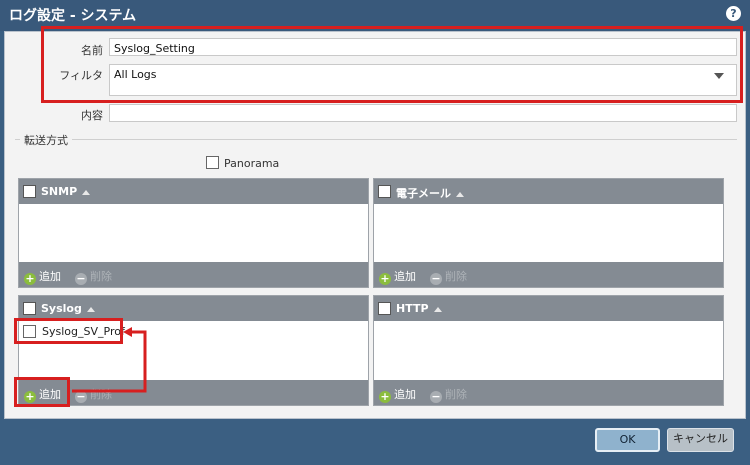 The height and width of the screenshot is (465, 750). I want to click on snmp-panel-header: SNMP, so click(193, 191).